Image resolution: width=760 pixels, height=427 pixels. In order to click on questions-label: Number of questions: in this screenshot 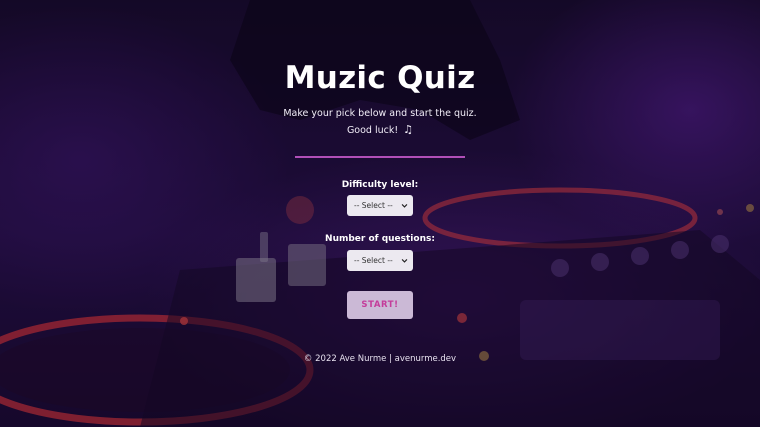, I will do `click(380, 239)`.